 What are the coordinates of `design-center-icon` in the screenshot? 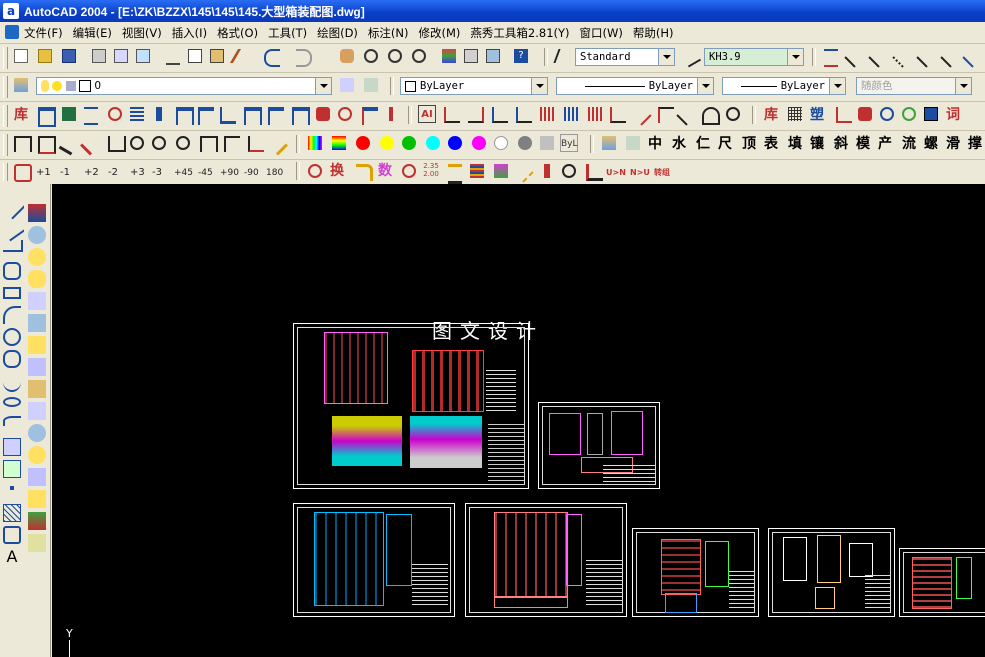 It's located at (471, 56).